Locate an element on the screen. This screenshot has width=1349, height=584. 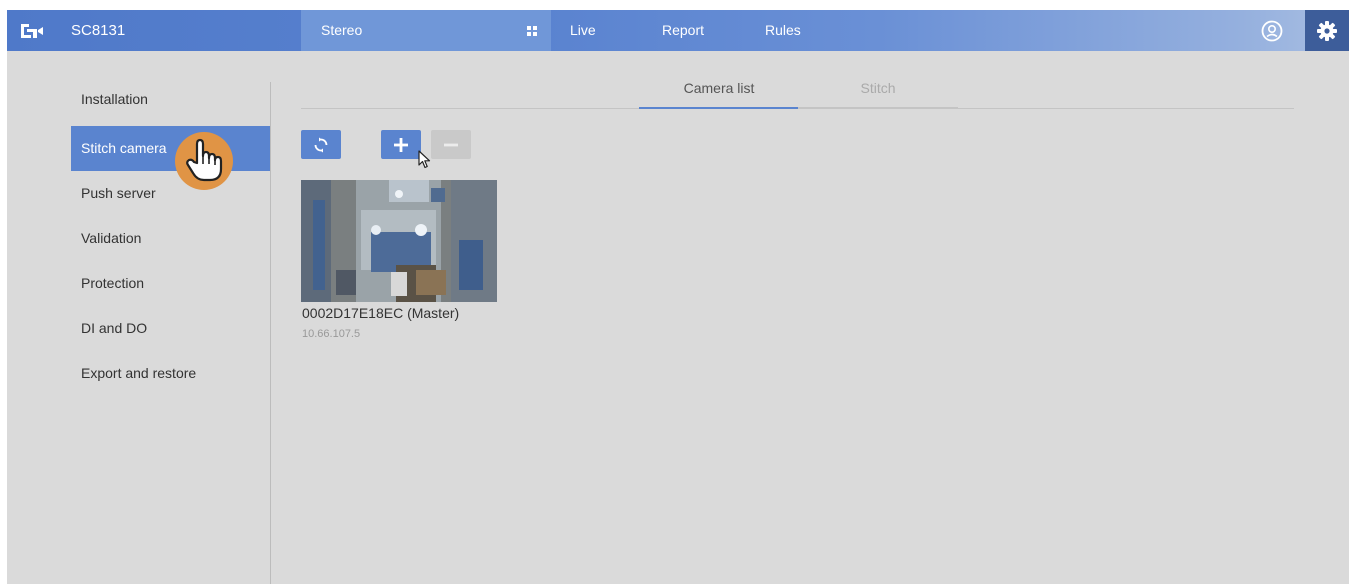
refresh-icon is located at coordinates (321, 145).